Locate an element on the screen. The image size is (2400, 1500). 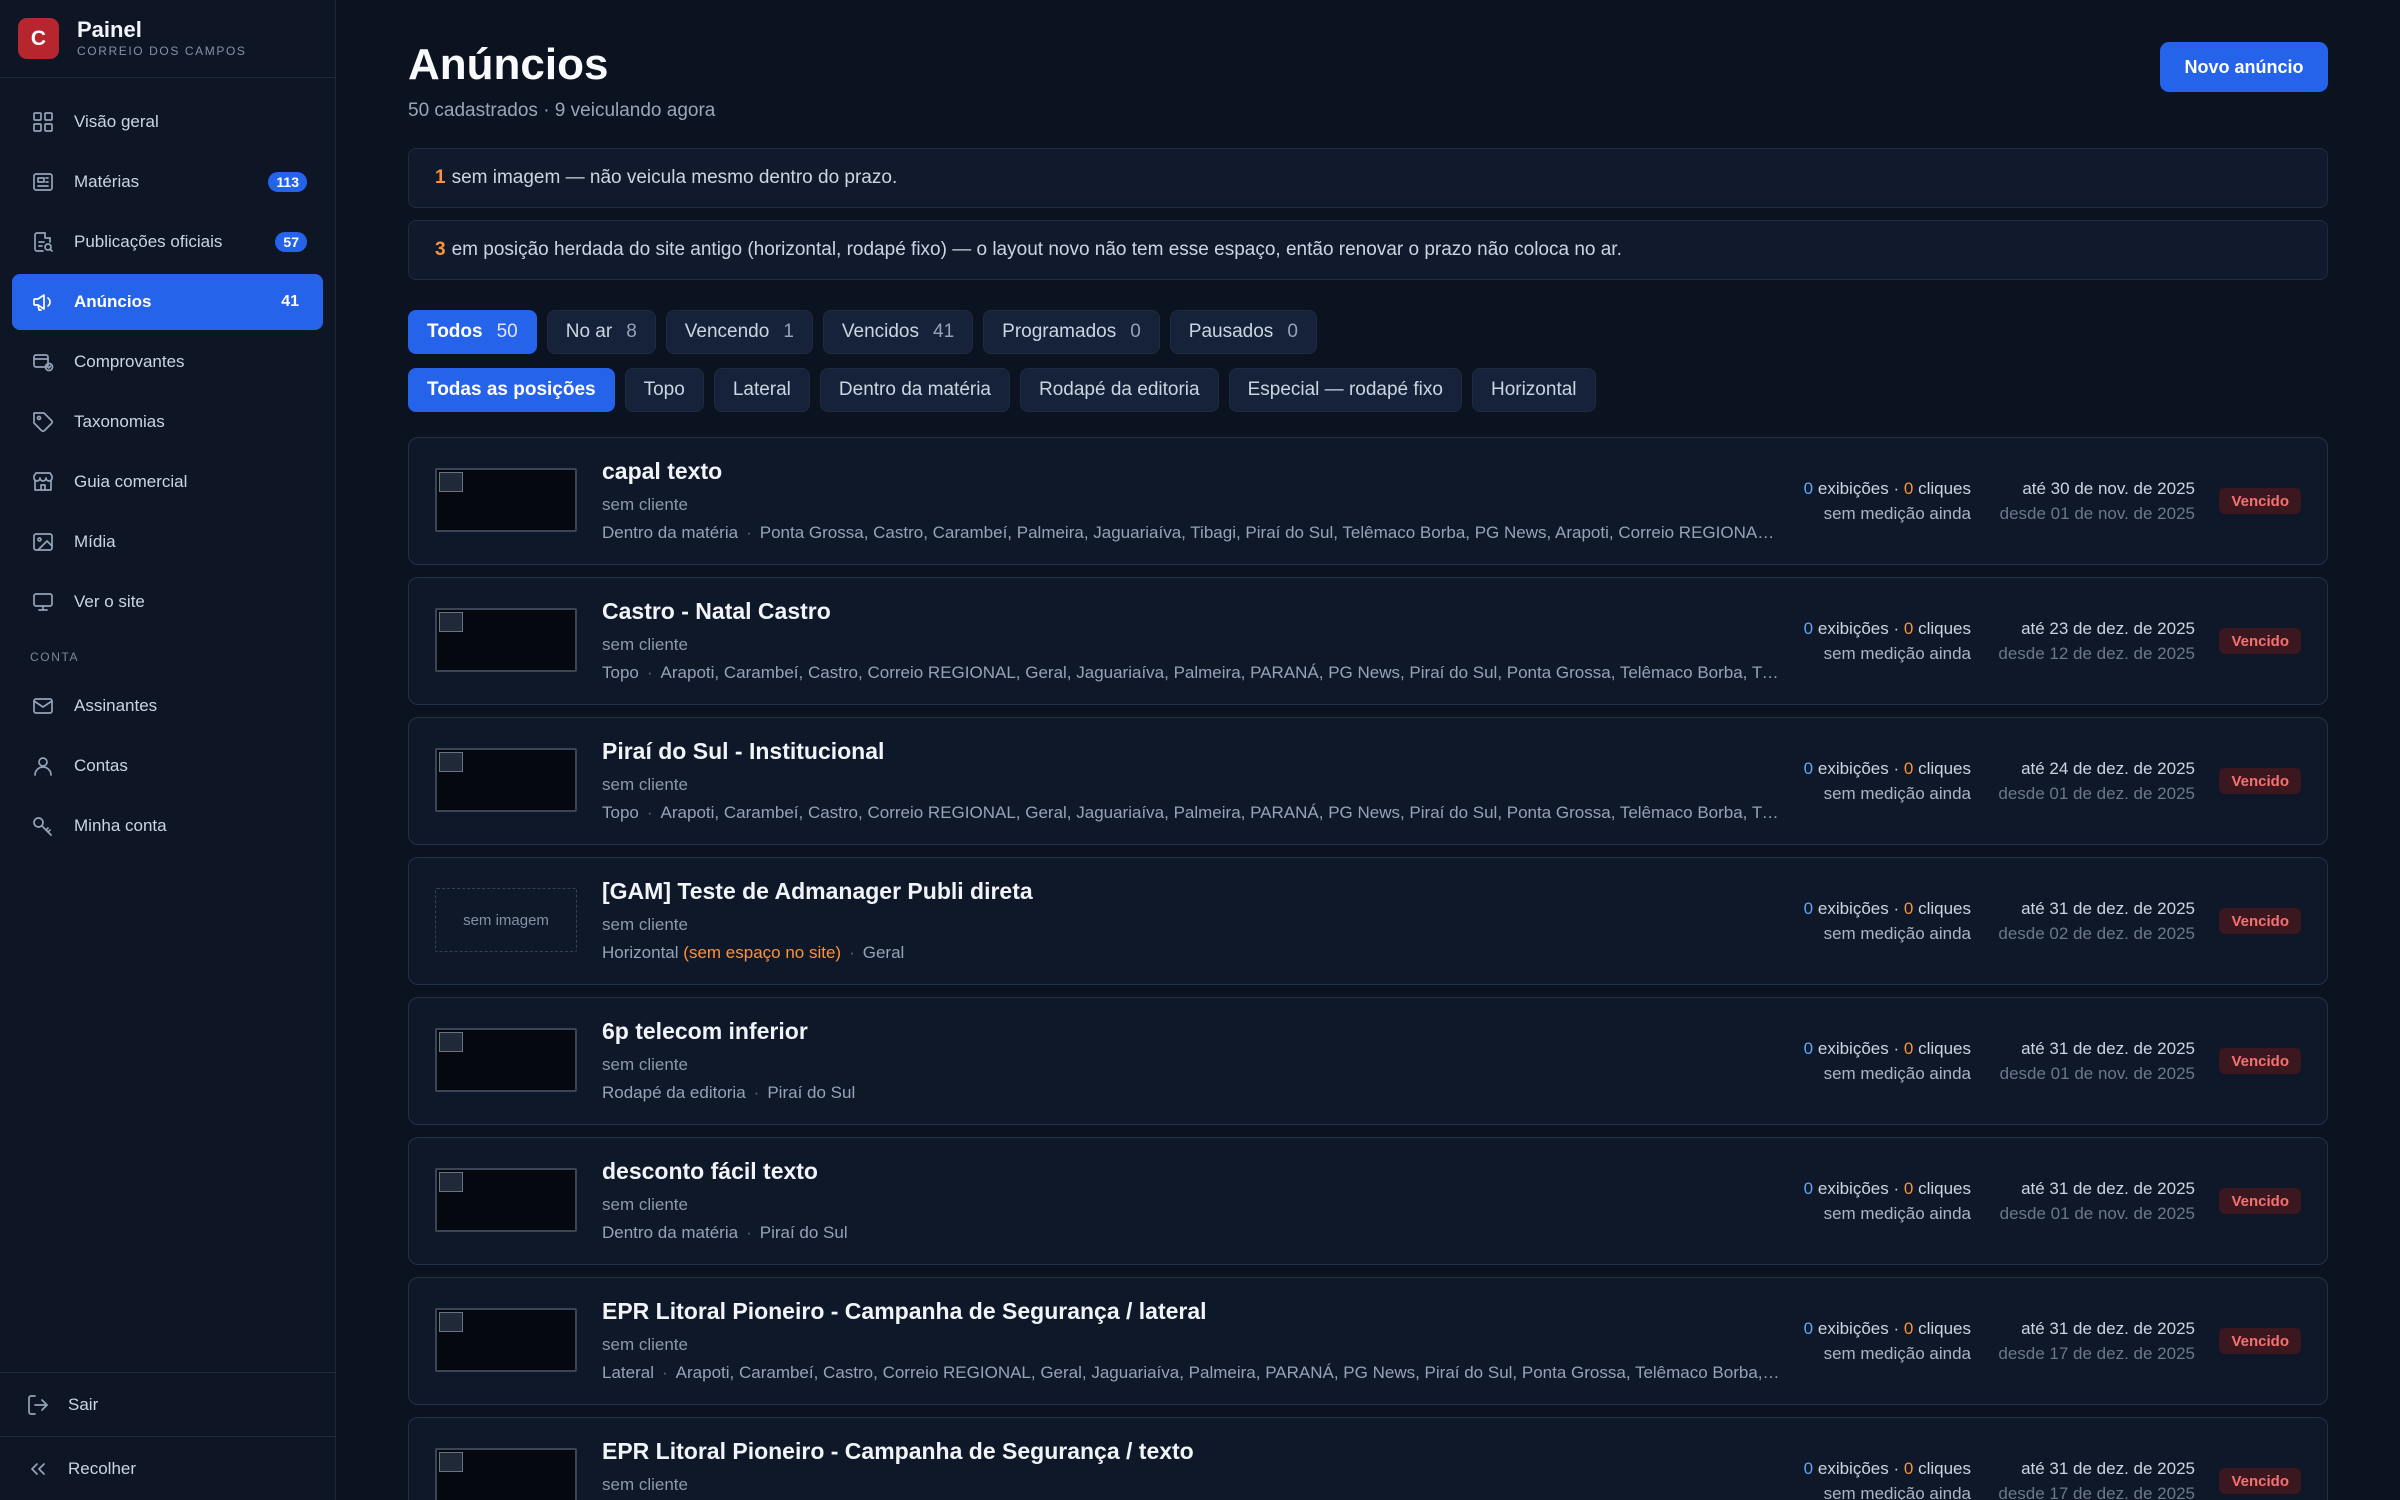
ad-end-date: até 30 de nov. de 2025 is located at coordinates (2108, 488).